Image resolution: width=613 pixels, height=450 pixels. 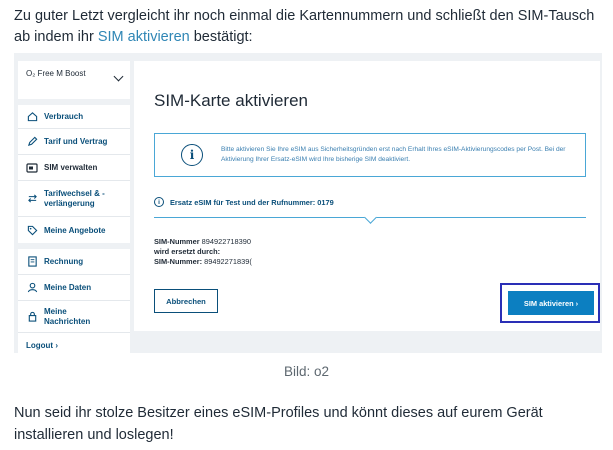 I want to click on sidebar-item-nachrichten: Meine Nachrichten, so click(x=74, y=317).